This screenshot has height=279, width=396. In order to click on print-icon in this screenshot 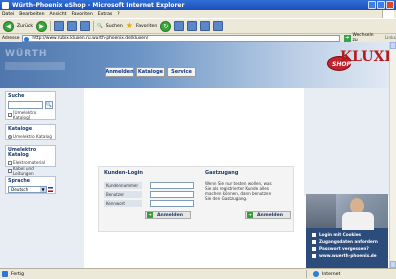, I will do `click(192, 26)`.